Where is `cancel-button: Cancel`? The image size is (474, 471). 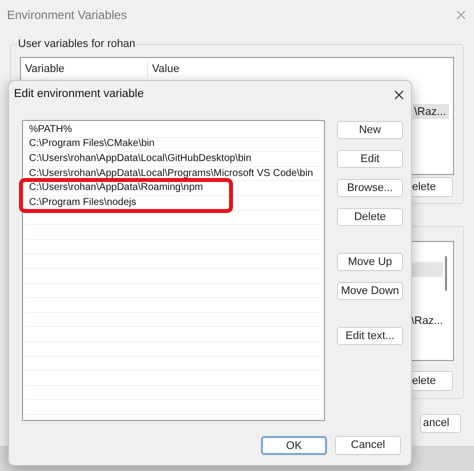 cancel-button: Cancel is located at coordinates (368, 445).